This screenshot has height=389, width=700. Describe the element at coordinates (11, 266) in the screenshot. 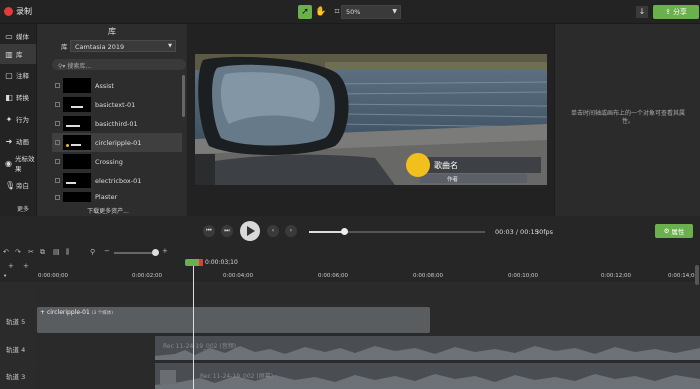

I see `add-track-icon: +` at that location.